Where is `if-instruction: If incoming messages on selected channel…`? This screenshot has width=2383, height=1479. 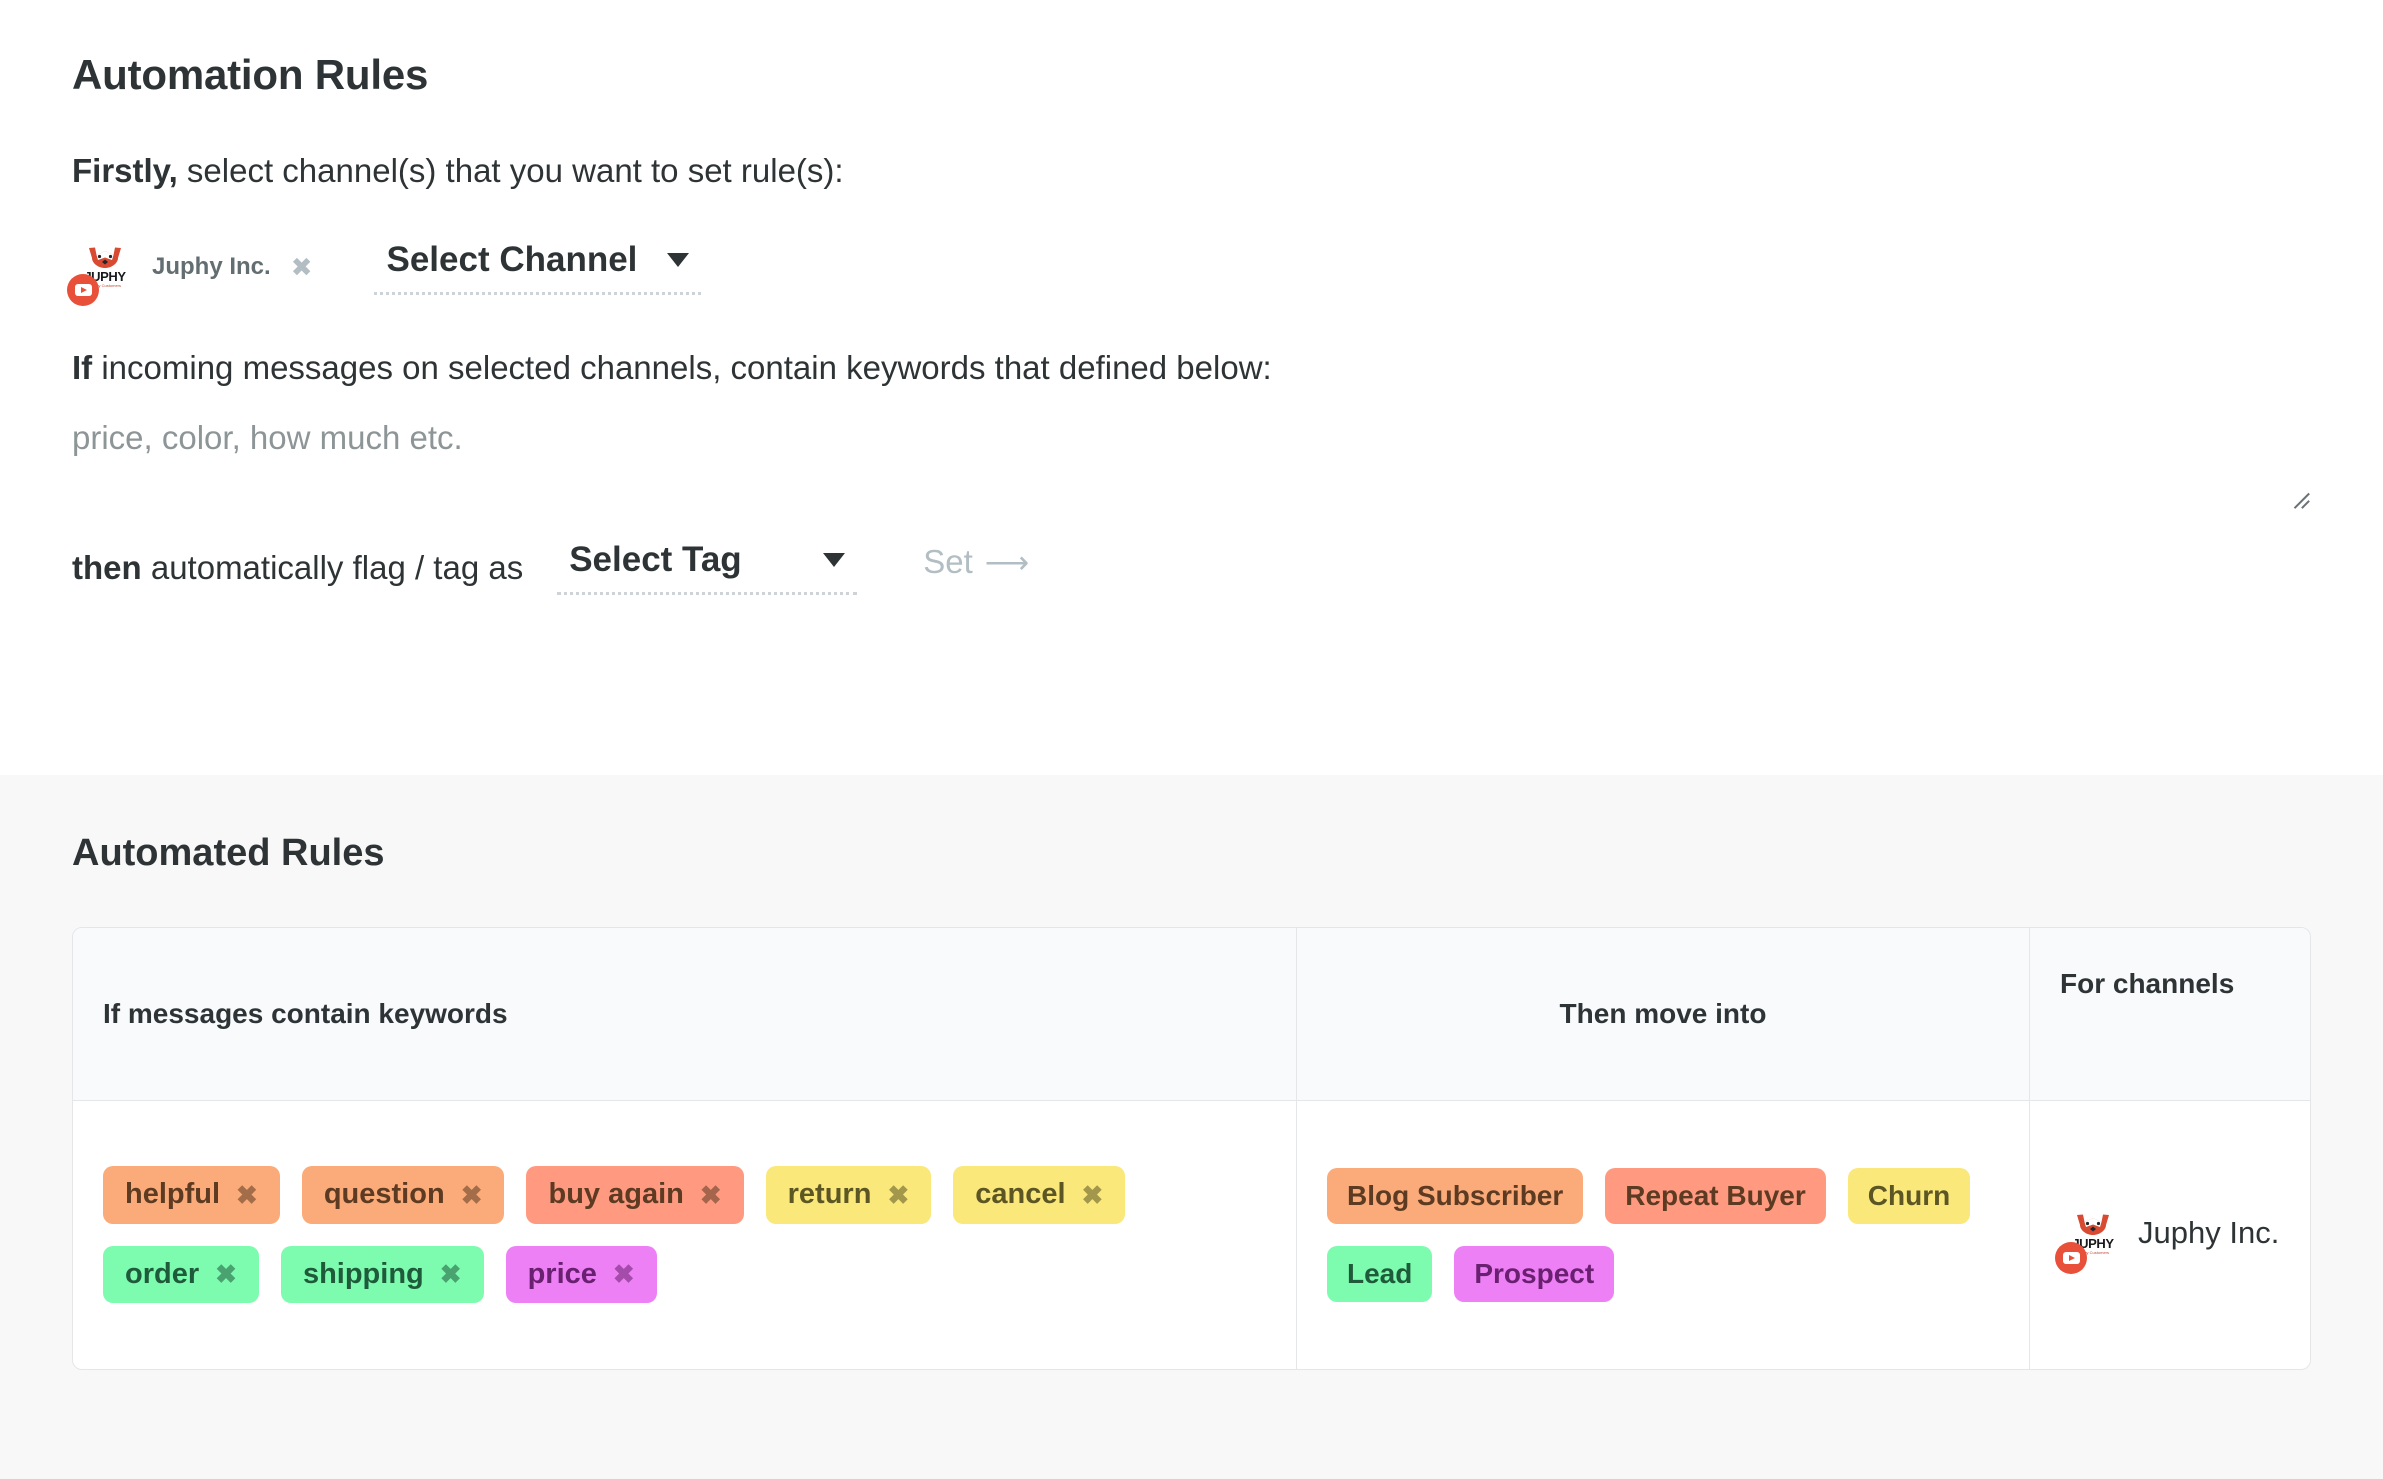 if-instruction: If incoming messages on selected channel… is located at coordinates (1191, 367).